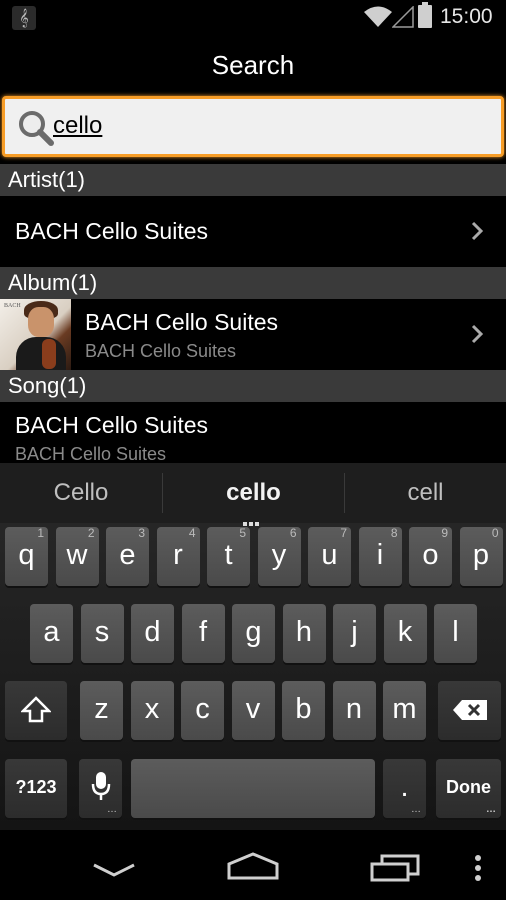  Describe the element at coordinates (253, 18) in the screenshot. I see `status-bar: 𝄞 15:00` at that location.